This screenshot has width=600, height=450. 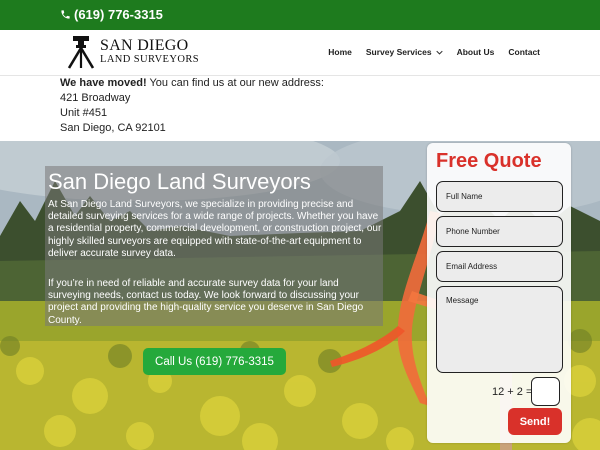 I want to click on address-line-1: 421 Broadway, so click(x=95, y=98).